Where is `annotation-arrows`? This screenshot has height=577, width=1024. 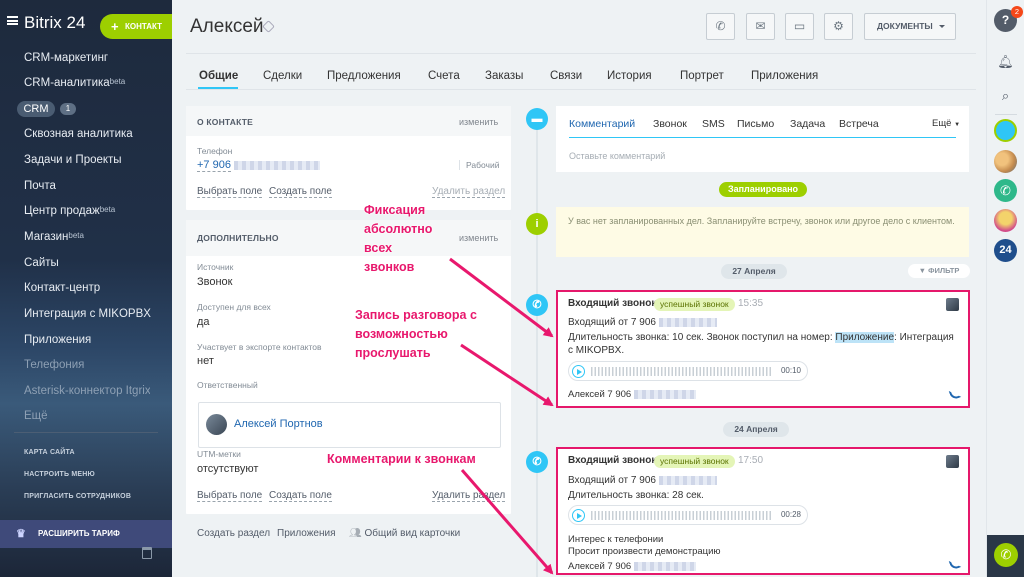
annotation-arrows is located at coordinates (501, 416).